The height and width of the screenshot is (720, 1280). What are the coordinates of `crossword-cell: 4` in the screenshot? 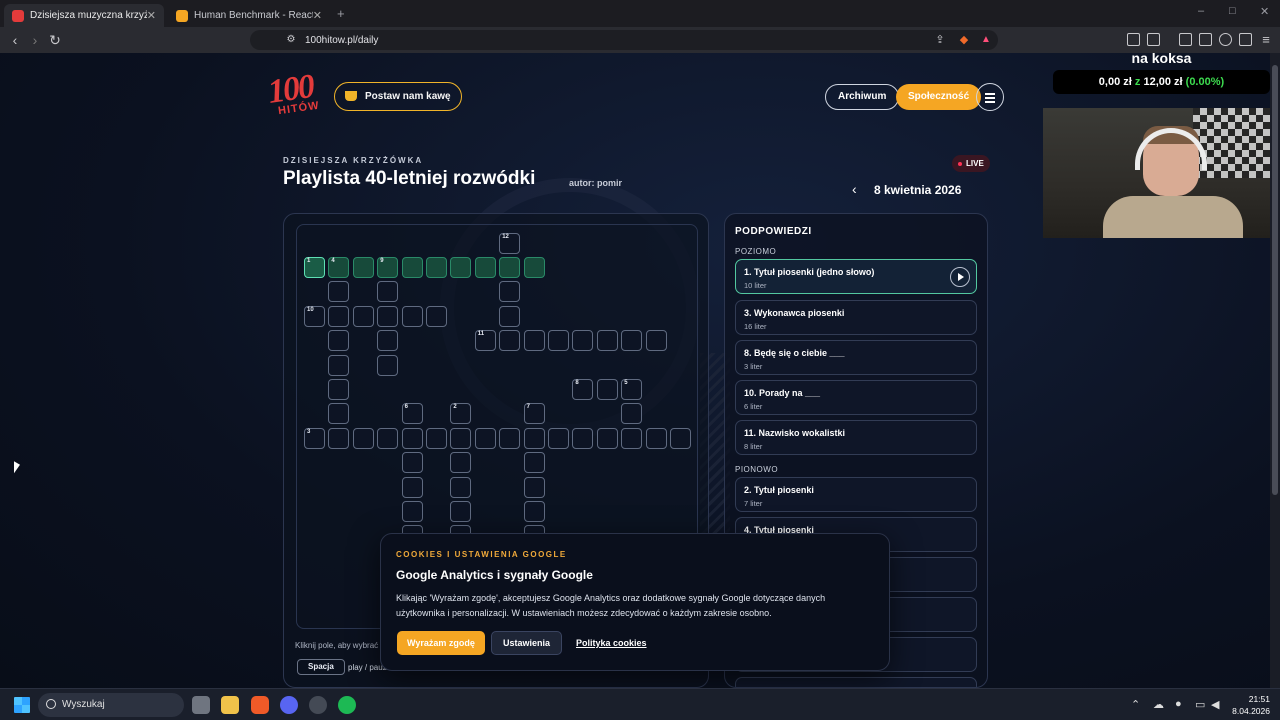 It's located at (339, 267).